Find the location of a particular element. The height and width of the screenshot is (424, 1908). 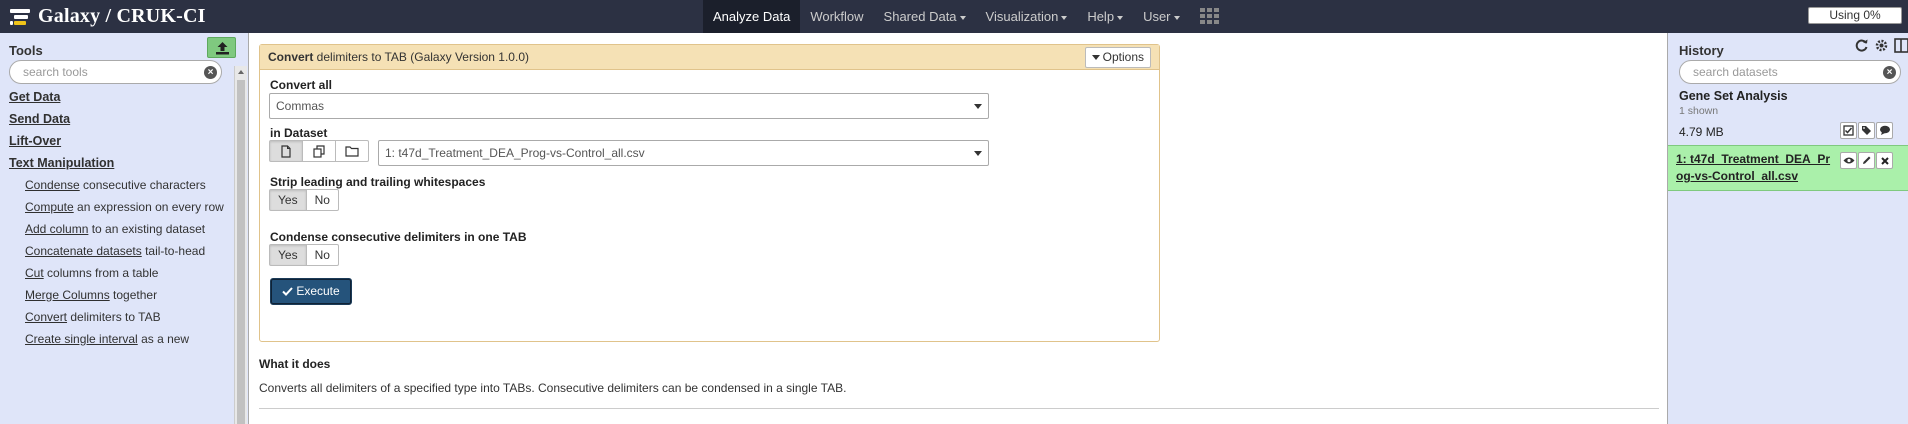

tool-panel-scrollbar is located at coordinates (240, 245).